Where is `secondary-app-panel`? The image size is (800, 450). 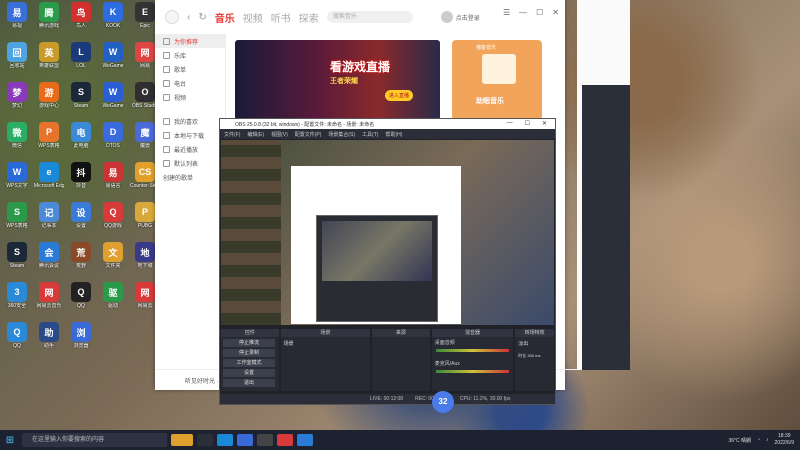 secondary-app-panel is located at coordinates (606, 227).